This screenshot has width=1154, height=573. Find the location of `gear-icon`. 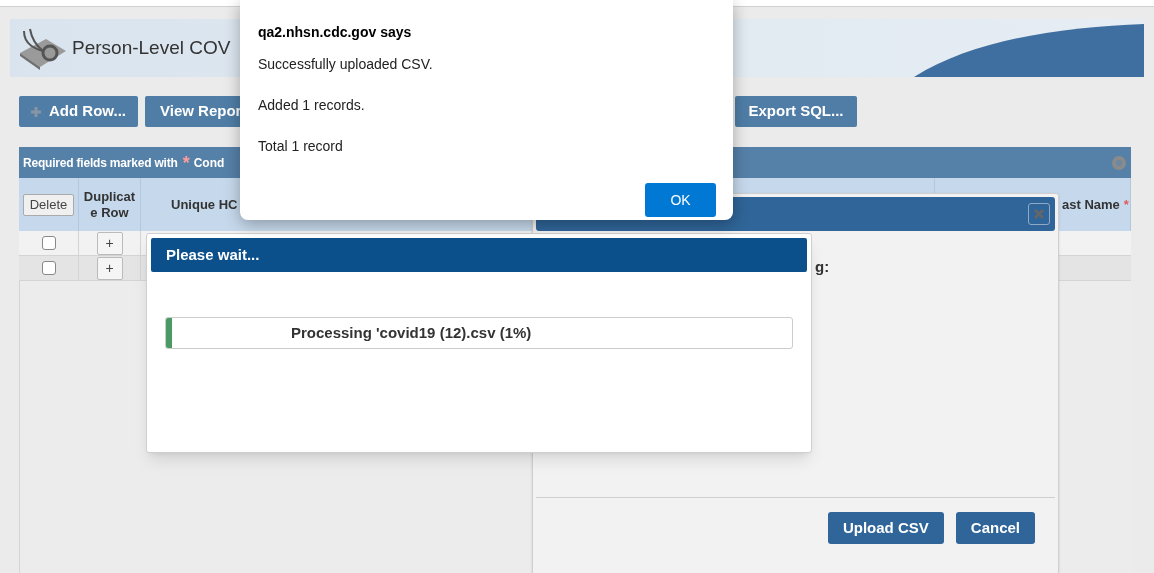

gear-icon is located at coordinates (1119, 162).